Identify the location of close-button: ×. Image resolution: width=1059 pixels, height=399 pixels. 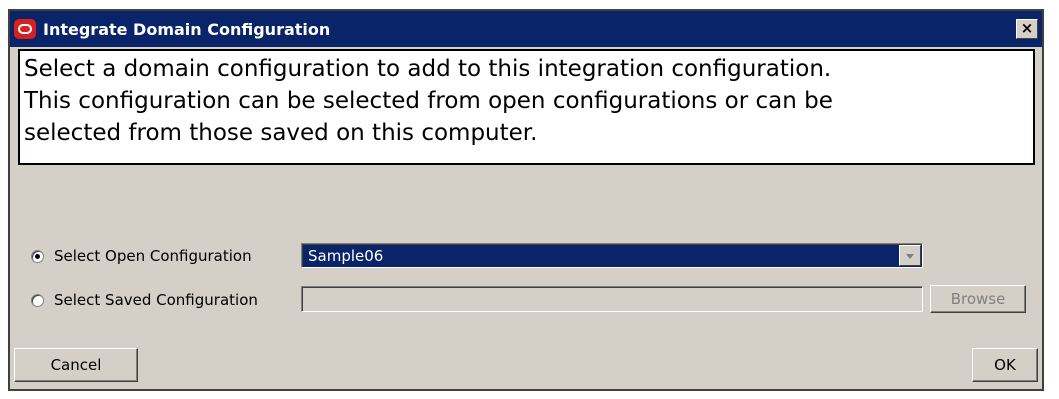
(1027, 29).